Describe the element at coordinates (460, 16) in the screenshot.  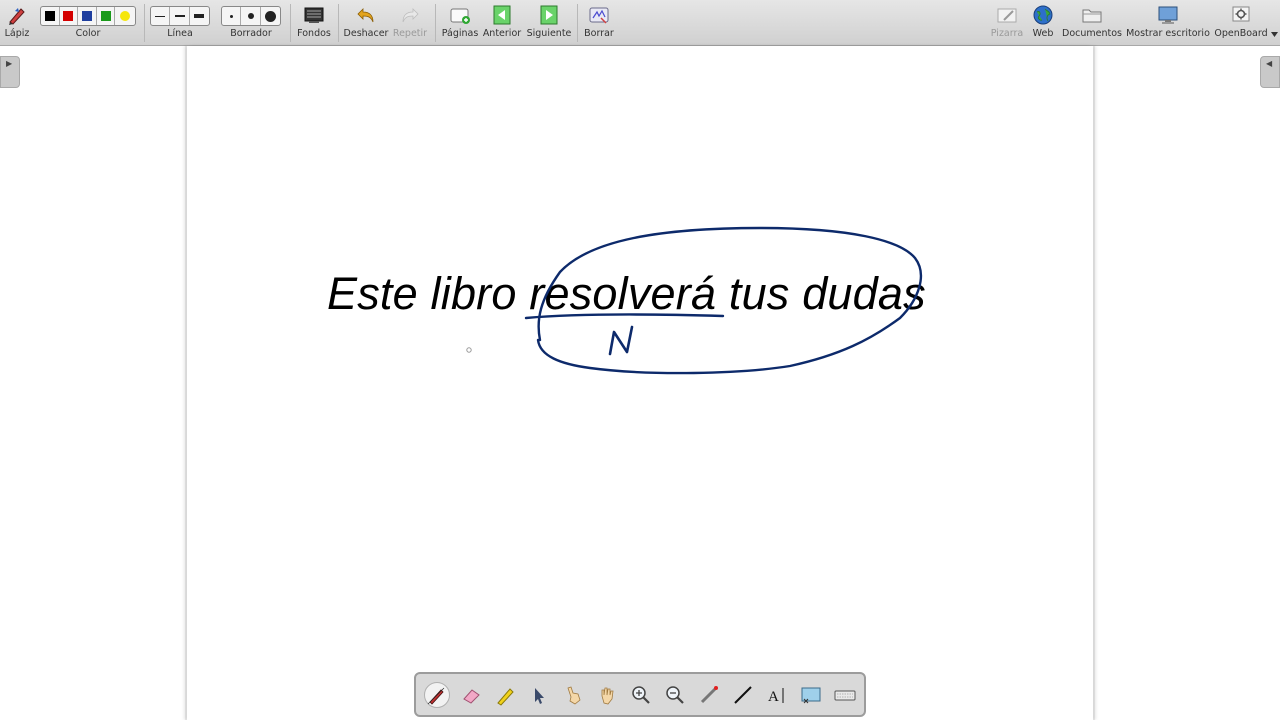
I see `add-page-icon` at that location.